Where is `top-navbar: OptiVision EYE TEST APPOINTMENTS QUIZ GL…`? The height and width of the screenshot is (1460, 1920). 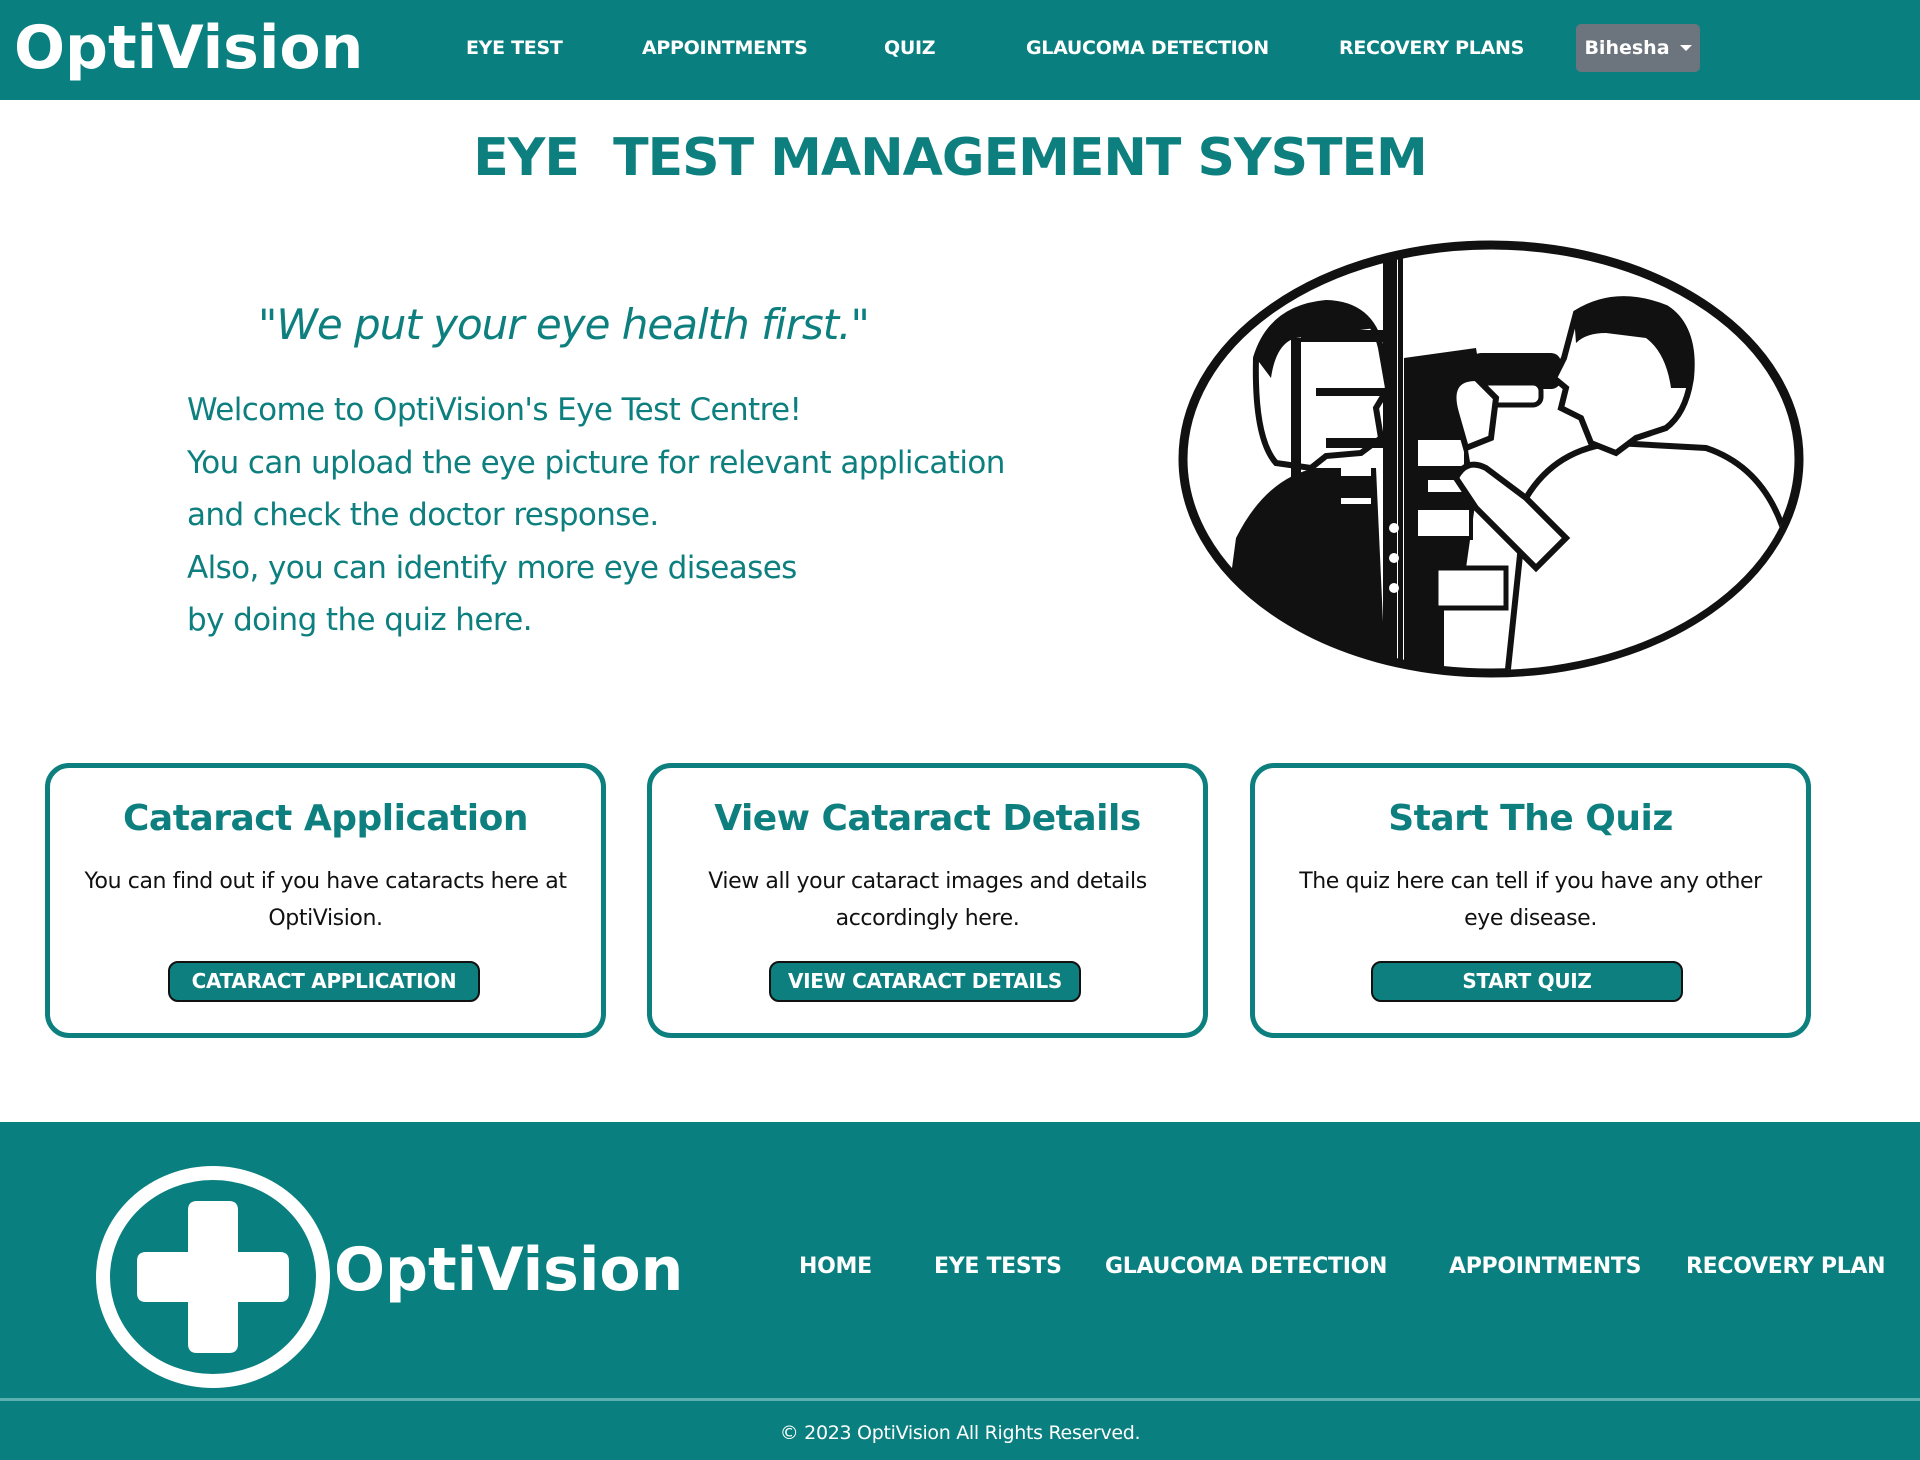 top-navbar: OptiVision EYE TEST APPOINTMENTS QUIZ GL… is located at coordinates (960, 50).